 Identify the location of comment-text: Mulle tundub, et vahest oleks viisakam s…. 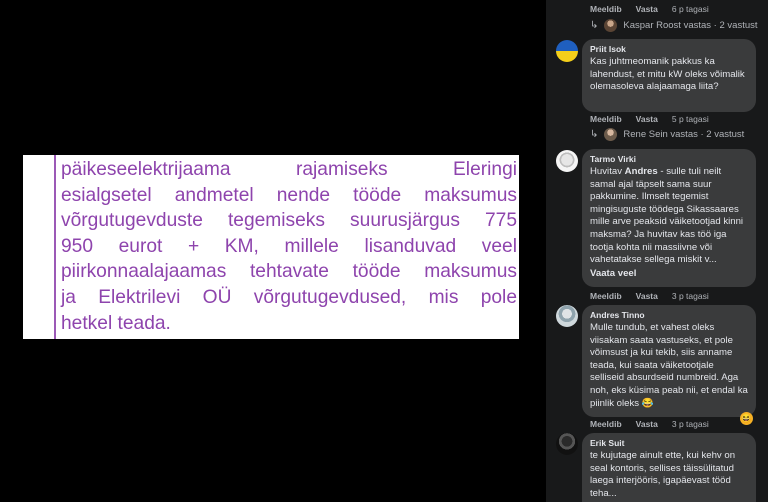
(669, 365).